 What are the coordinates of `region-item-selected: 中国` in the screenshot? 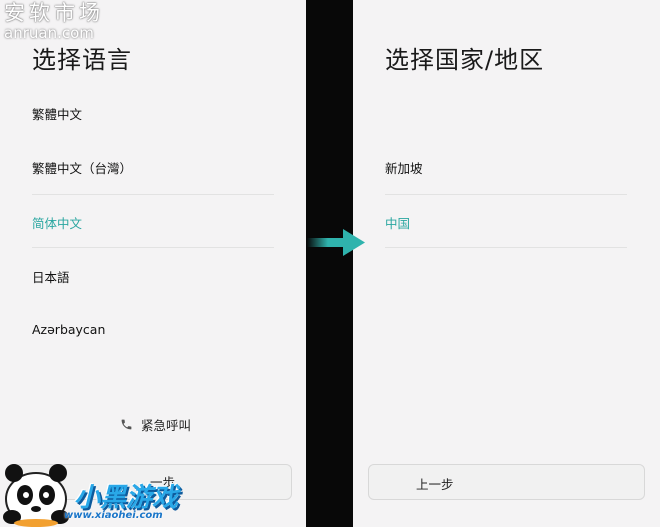 It's located at (397, 222).